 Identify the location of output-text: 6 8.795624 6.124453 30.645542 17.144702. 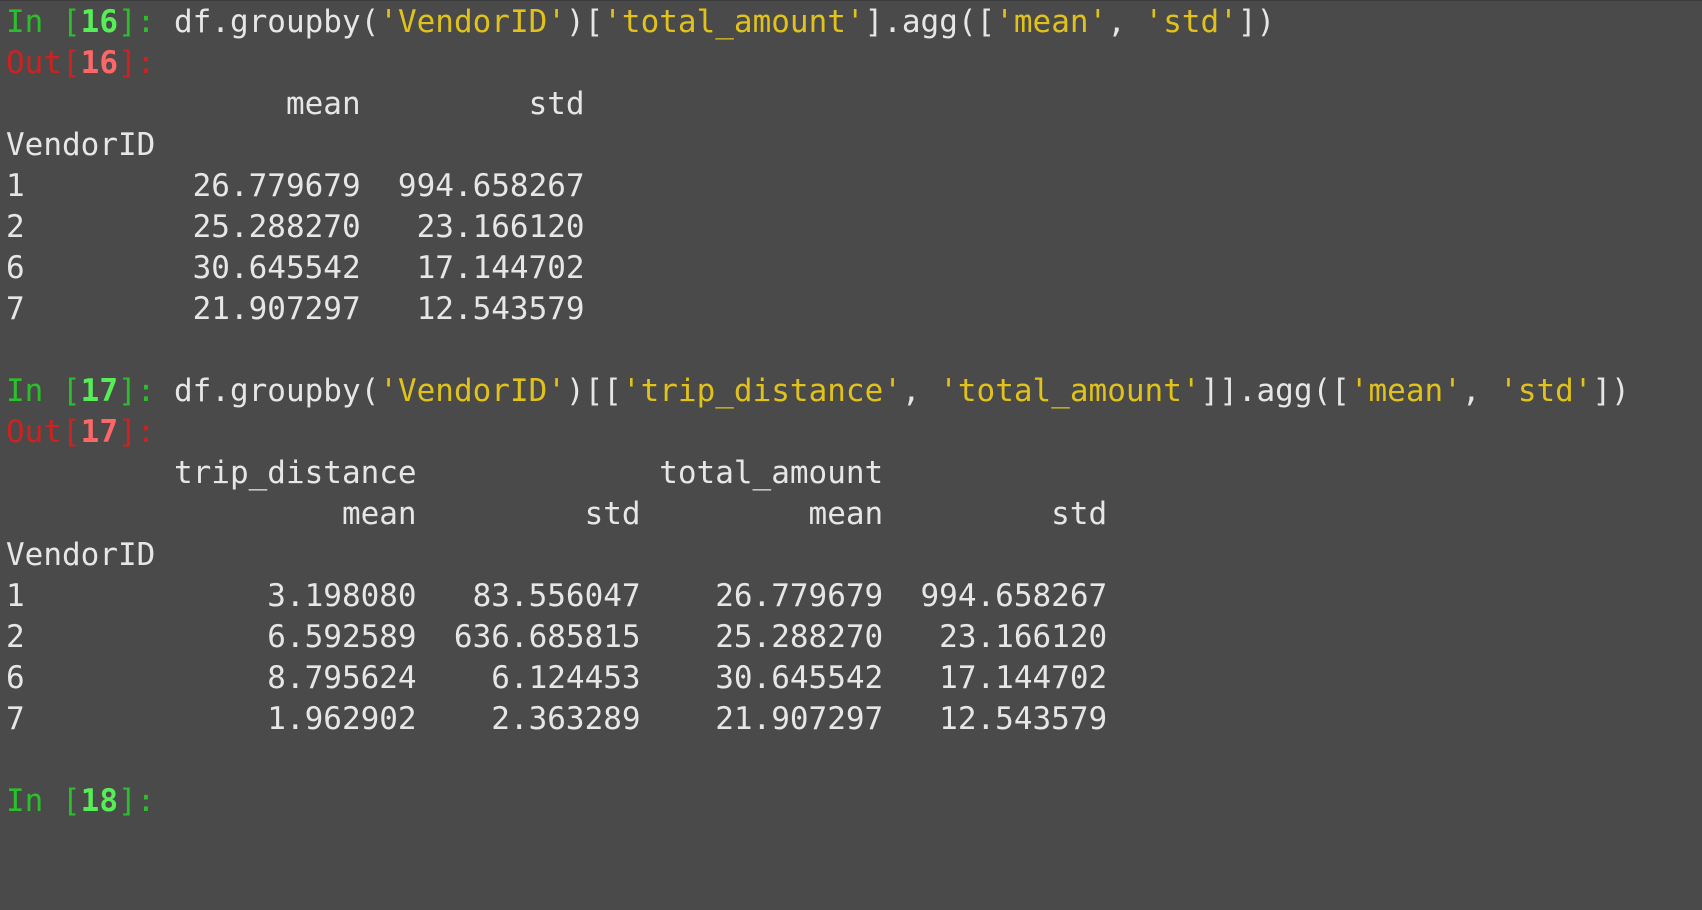
(557, 678).